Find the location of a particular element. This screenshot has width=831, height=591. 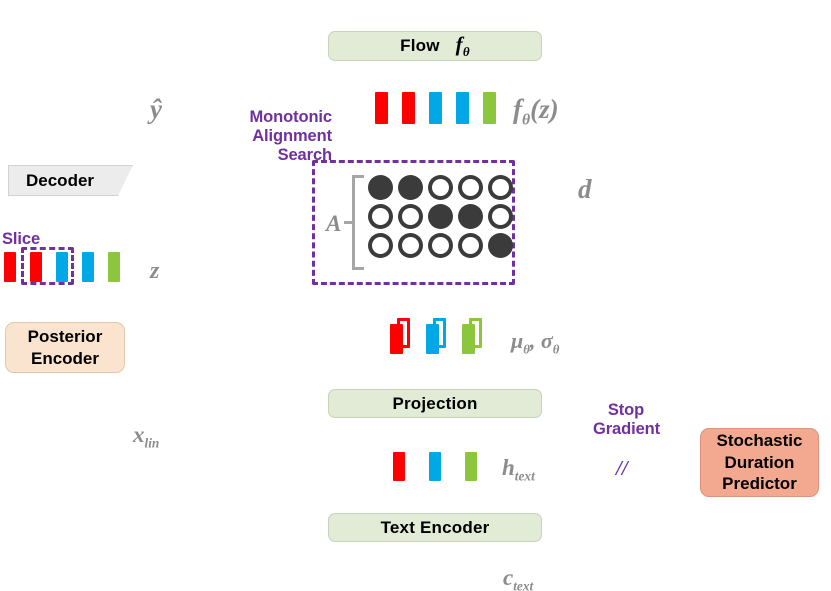

projection-box-label: Projection is located at coordinates (435, 403).